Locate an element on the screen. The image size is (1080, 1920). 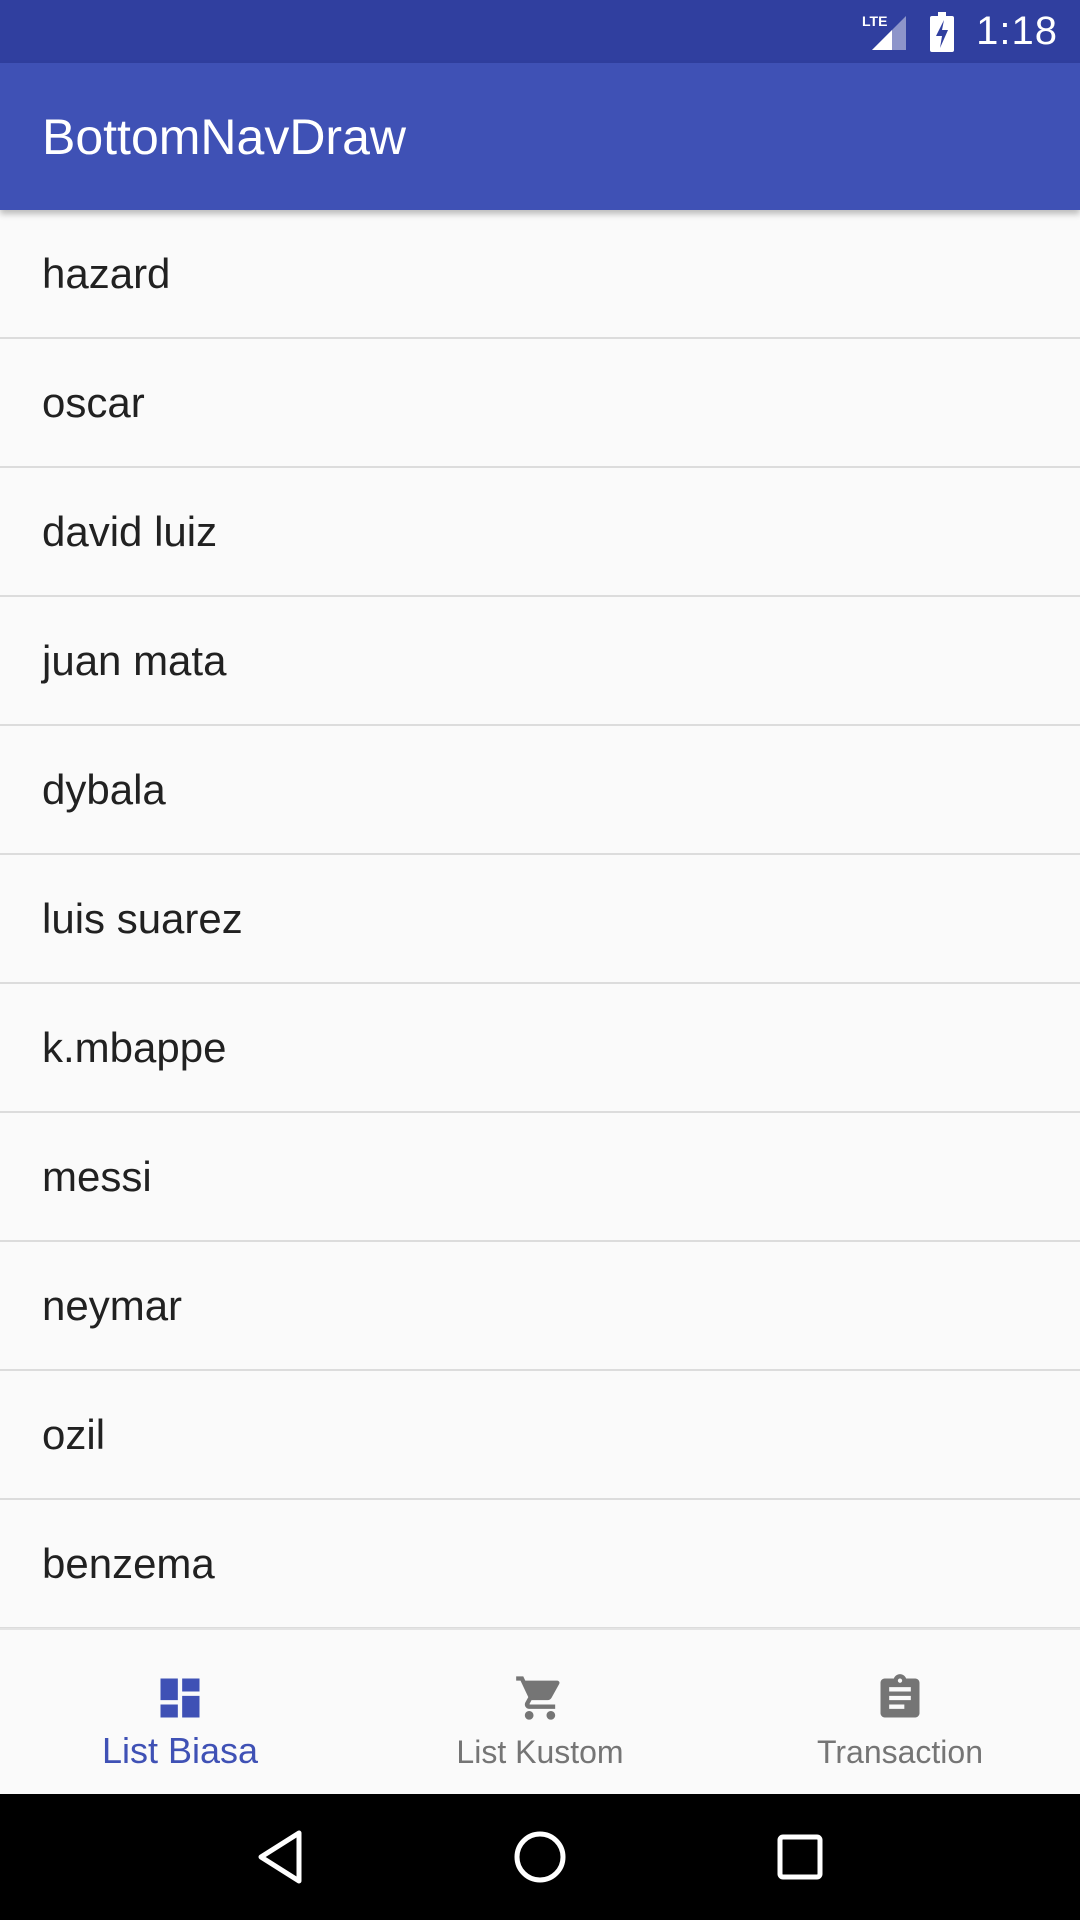
nav-item-list-biasa: List Biasa is located at coordinates (180, 1712).